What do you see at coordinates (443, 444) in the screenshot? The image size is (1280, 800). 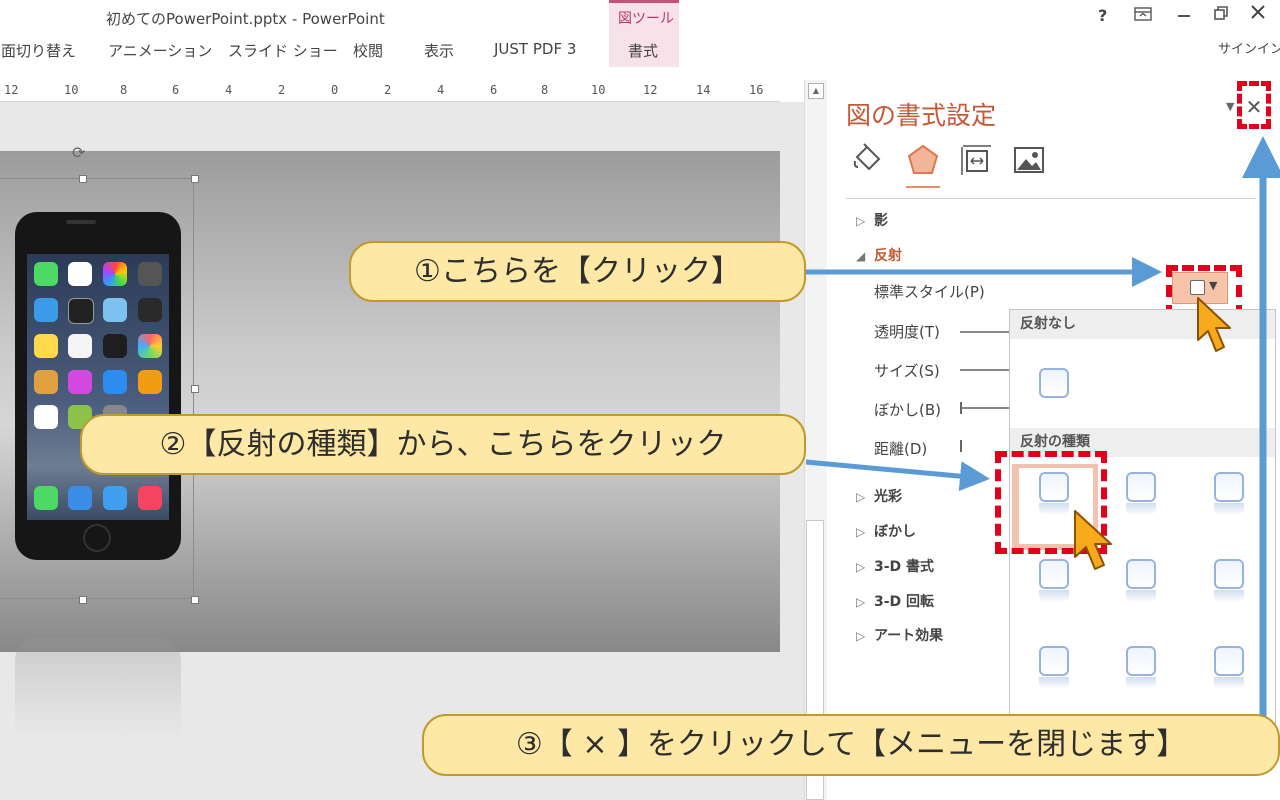 I see `callout-step2: ②【反射の種類】から、こちらをクリック` at bounding box center [443, 444].